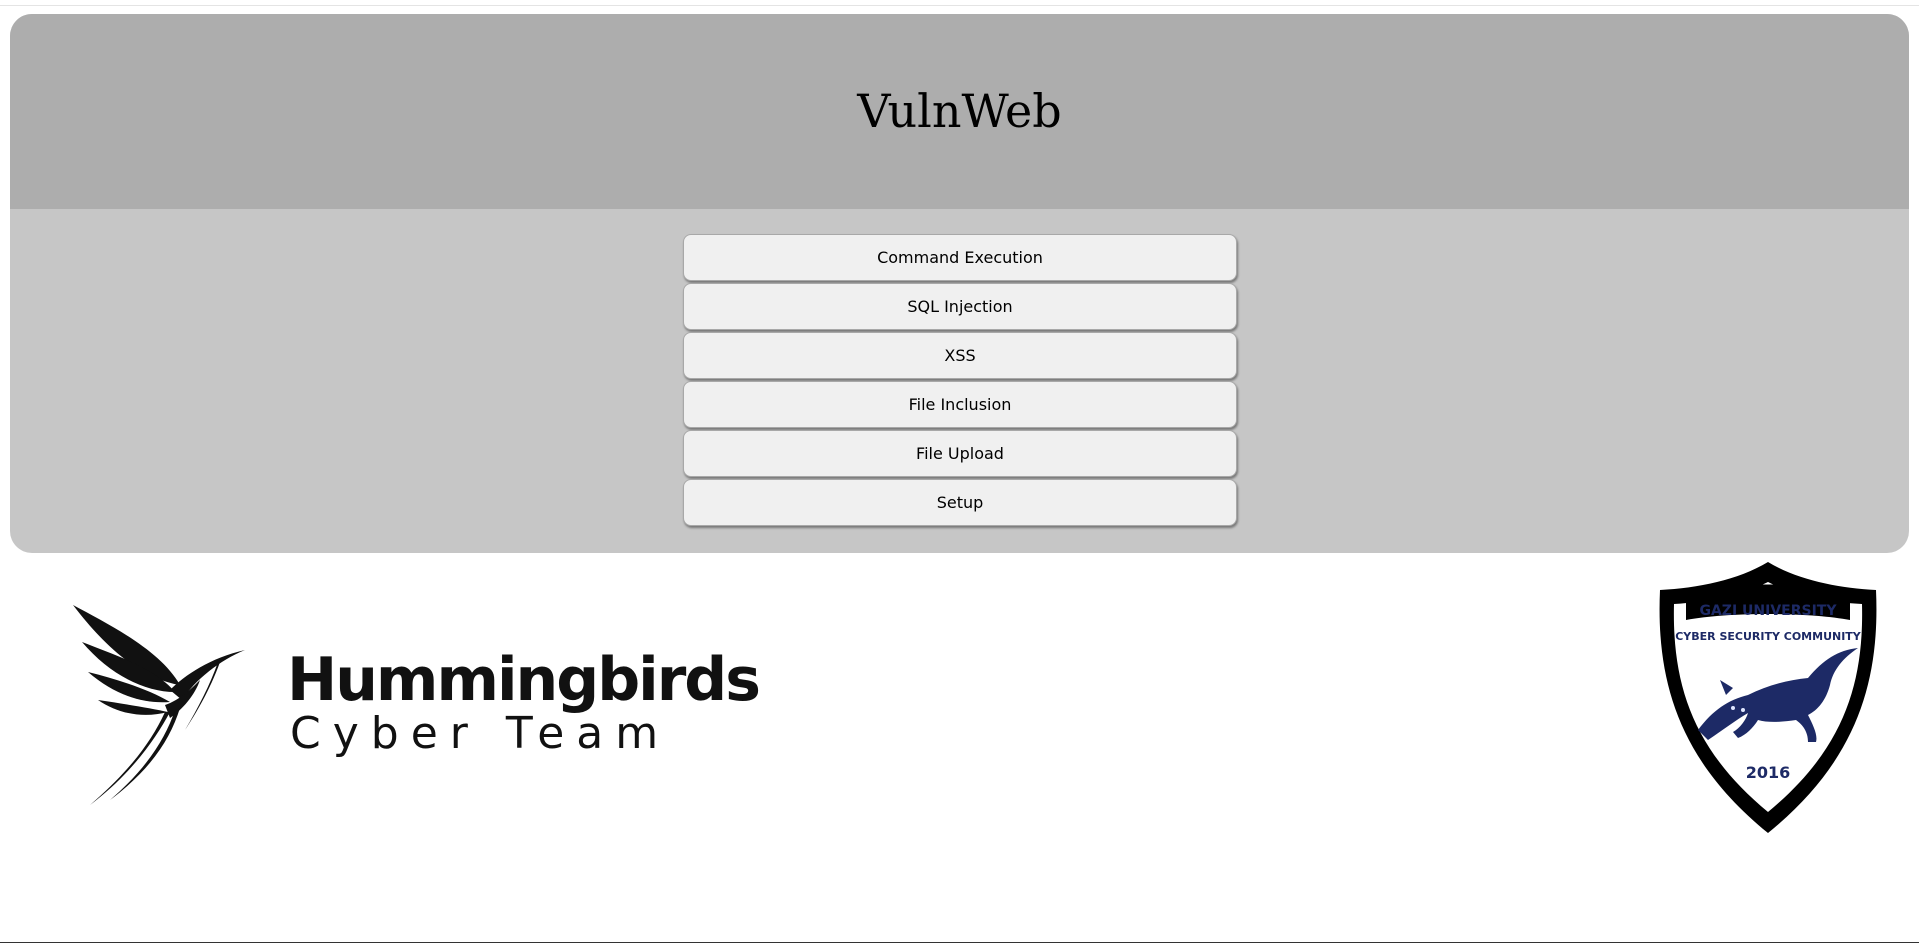 This screenshot has width=1919, height=943. Describe the element at coordinates (480, 733) in the screenshot. I see `hummingbirds-subtitle: Cyber Team` at that location.